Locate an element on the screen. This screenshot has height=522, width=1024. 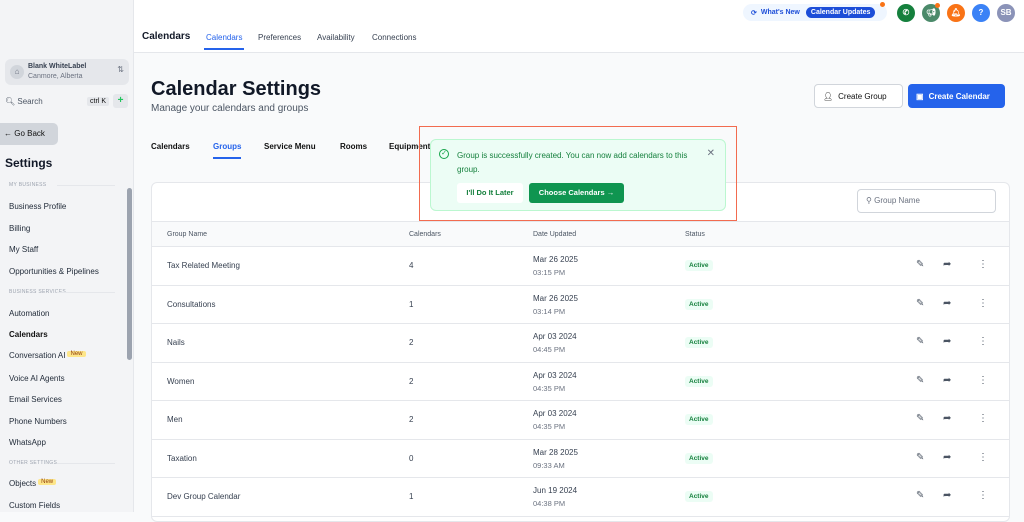
tab-groups: Groups is located at coordinates (227, 150).